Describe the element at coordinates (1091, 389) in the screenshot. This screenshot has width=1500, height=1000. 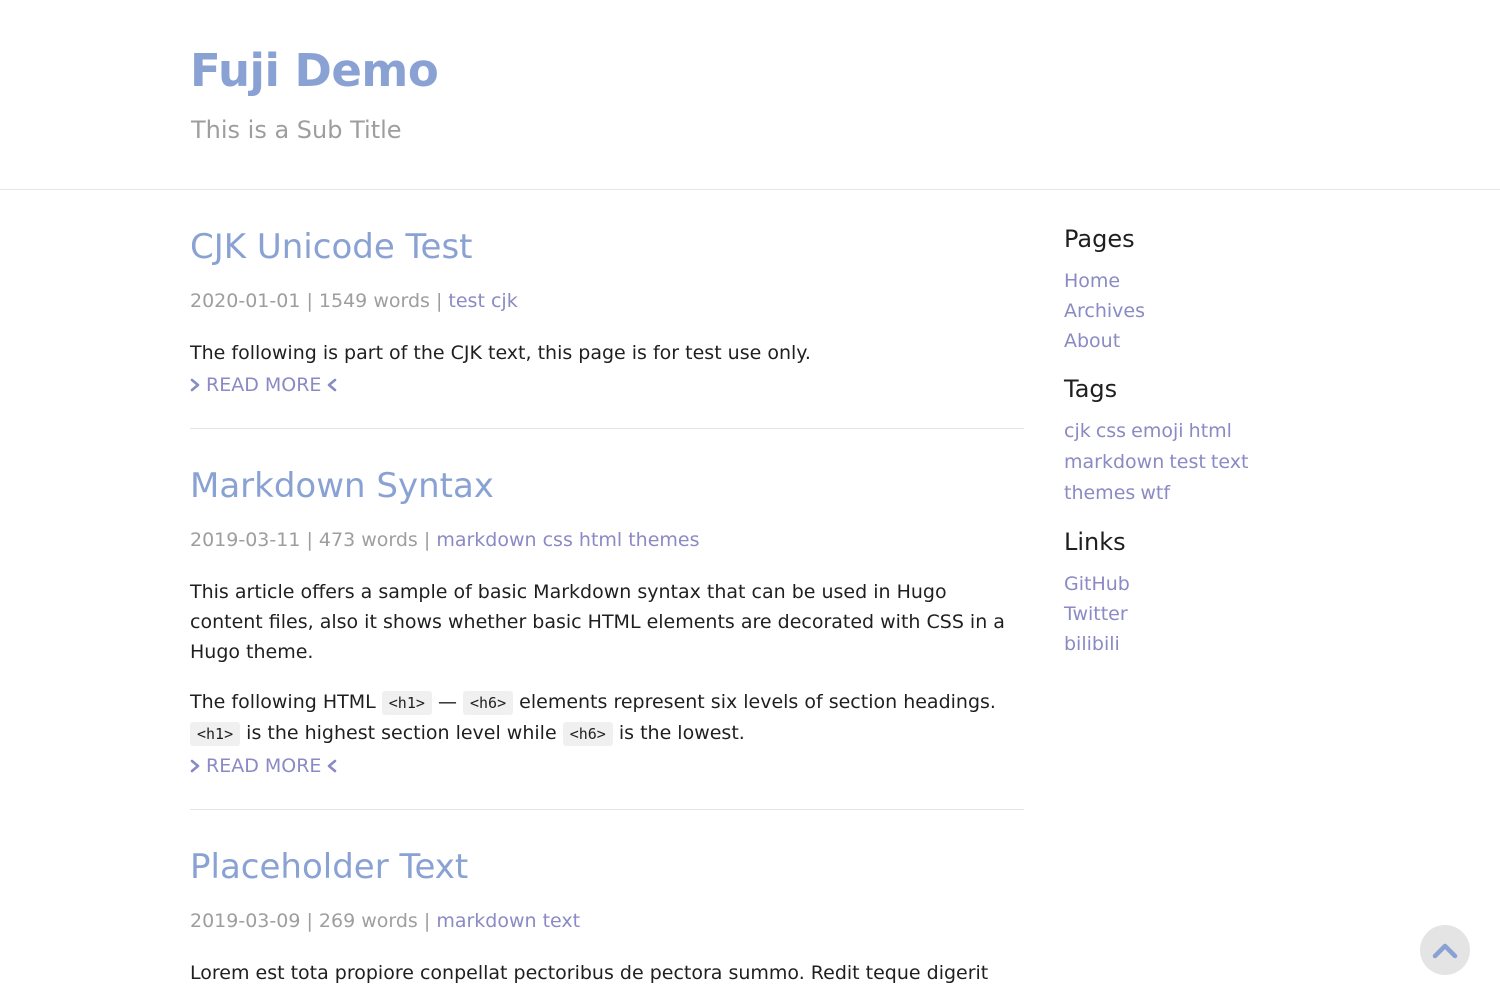
I see `tags-heading: Tags` at that location.